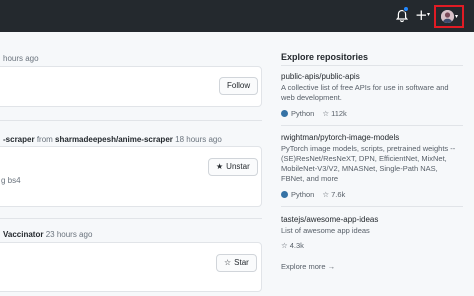  Describe the element at coordinates (238, 166) in the screenshot. I see `unstar-button-label: Unstar` at that location.